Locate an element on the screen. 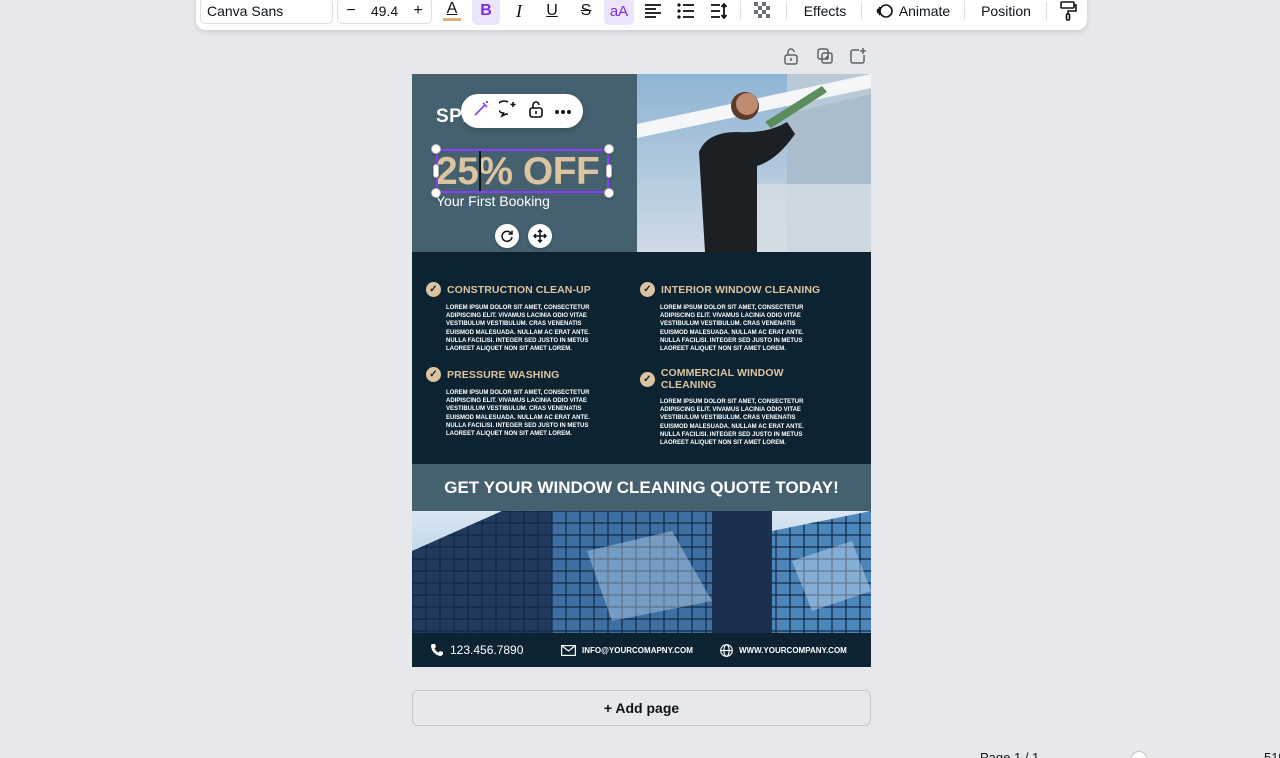 The height and width of the screenshot is (758, 1280). first-booking-text: Your First Booking is located at coordinates (493, 201).